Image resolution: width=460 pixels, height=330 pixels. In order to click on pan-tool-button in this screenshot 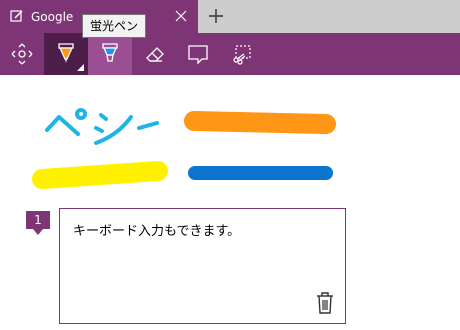, I will do `click(22, 54)`.